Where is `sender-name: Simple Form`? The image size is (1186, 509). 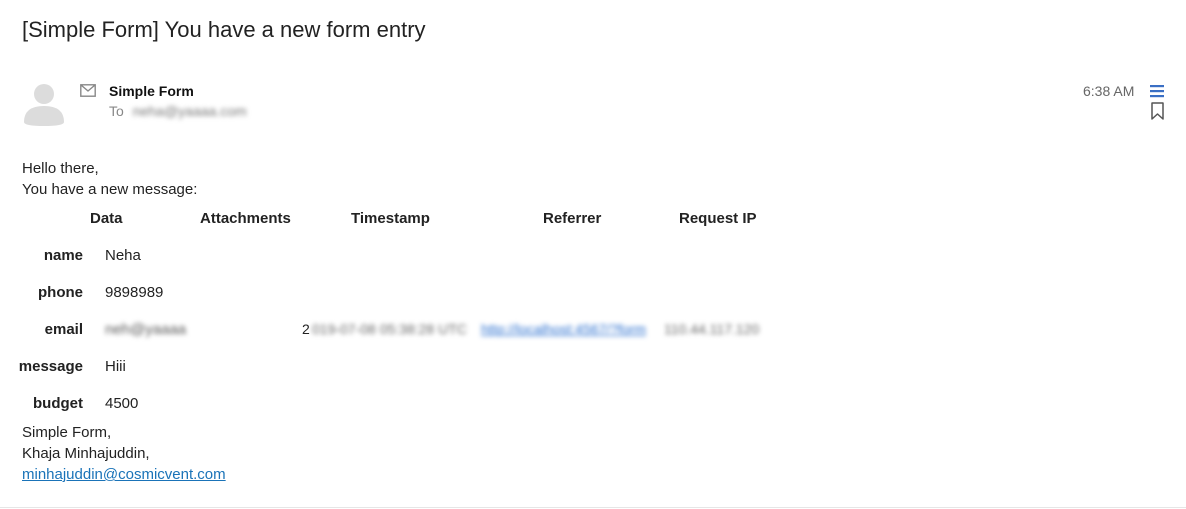 sender-name: Simple Form is located at coordinates (151, 91).